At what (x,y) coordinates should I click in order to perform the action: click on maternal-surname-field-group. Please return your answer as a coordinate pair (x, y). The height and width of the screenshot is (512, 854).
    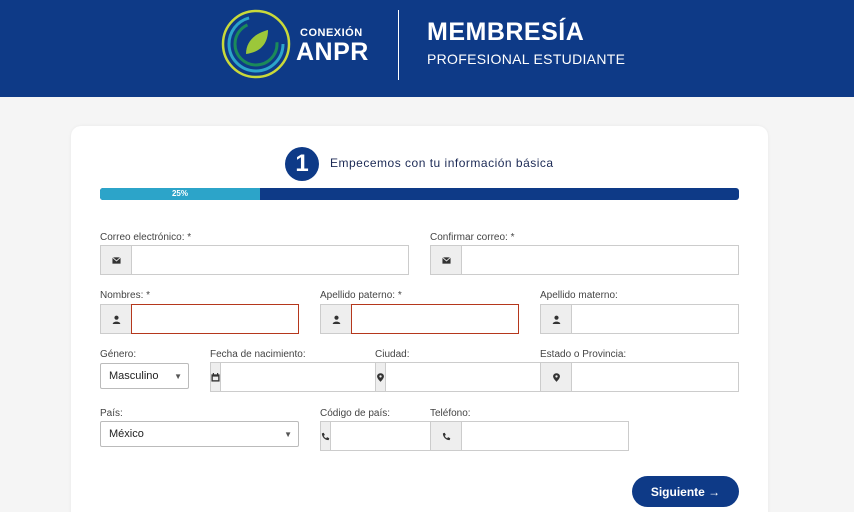
    Looking at the image, I should click on (639, 319).